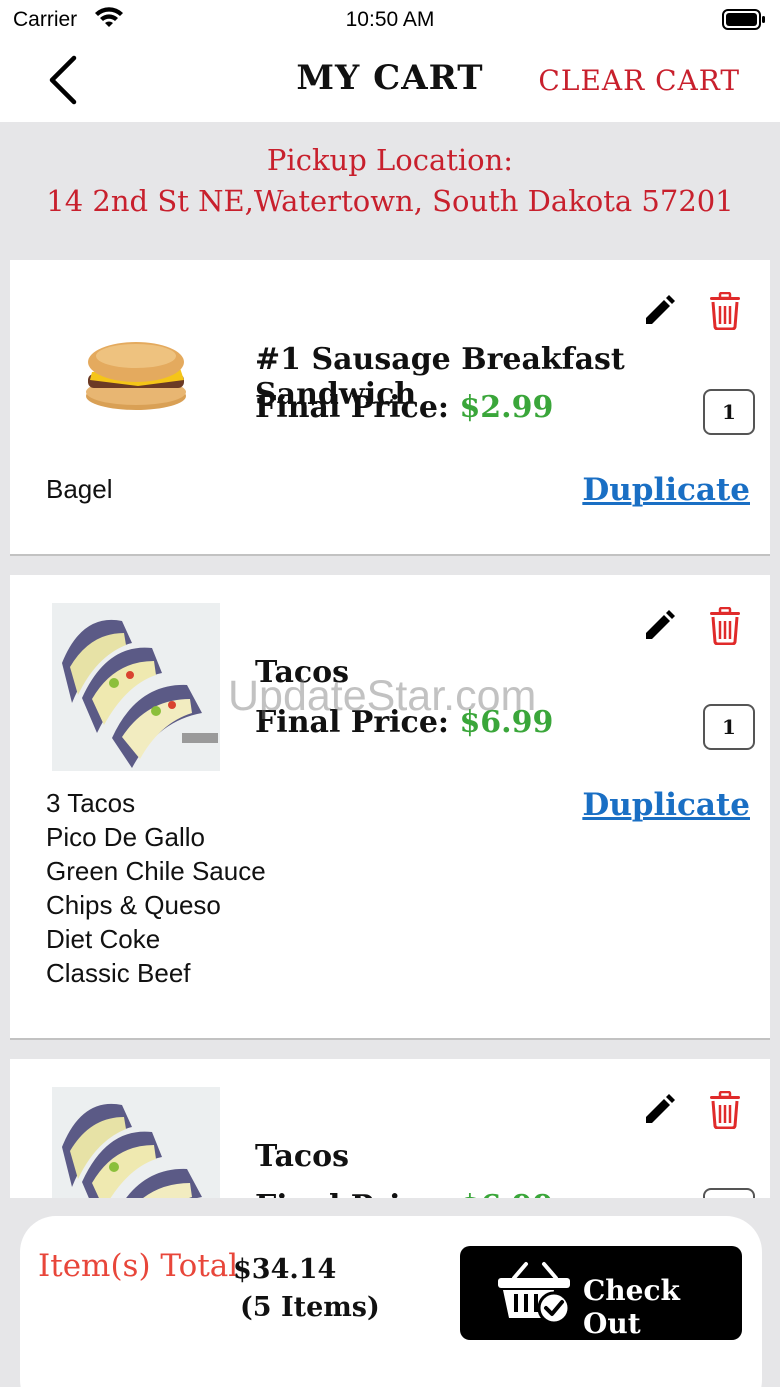  I want to click on watermark: UpdateStar.com, so click(382, 696).